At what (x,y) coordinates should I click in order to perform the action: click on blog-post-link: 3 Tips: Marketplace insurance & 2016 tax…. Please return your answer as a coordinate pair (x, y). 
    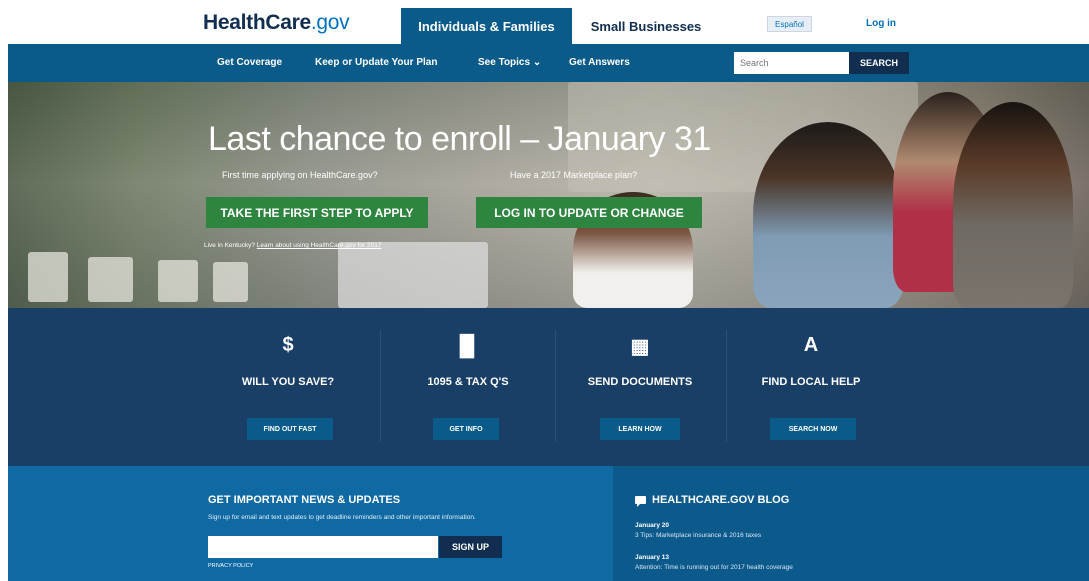
    Looking at the image, I should click on (698, 535).